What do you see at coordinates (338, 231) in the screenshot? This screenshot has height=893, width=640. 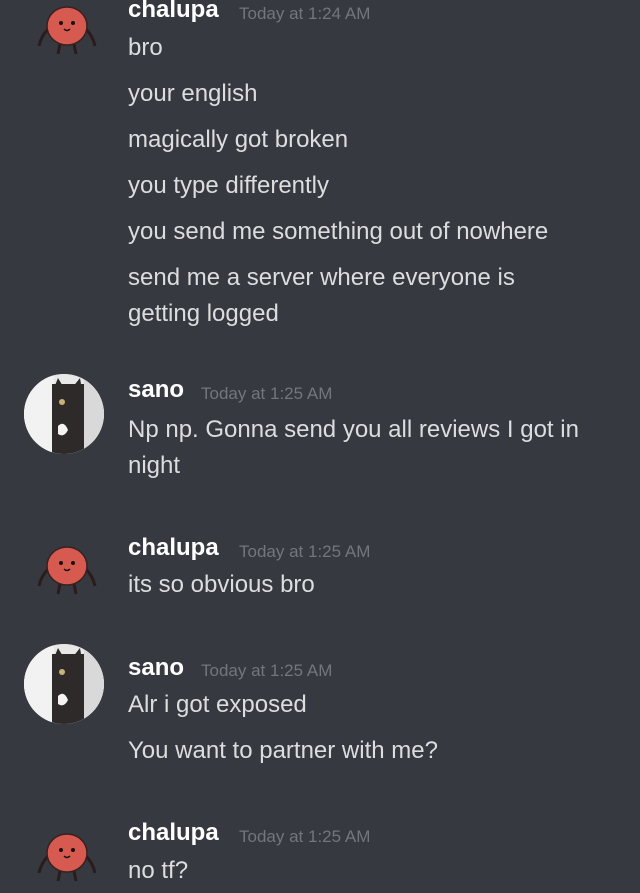 I see `message-text: you send me something out of nowhere` at bounding box center [338, 231].